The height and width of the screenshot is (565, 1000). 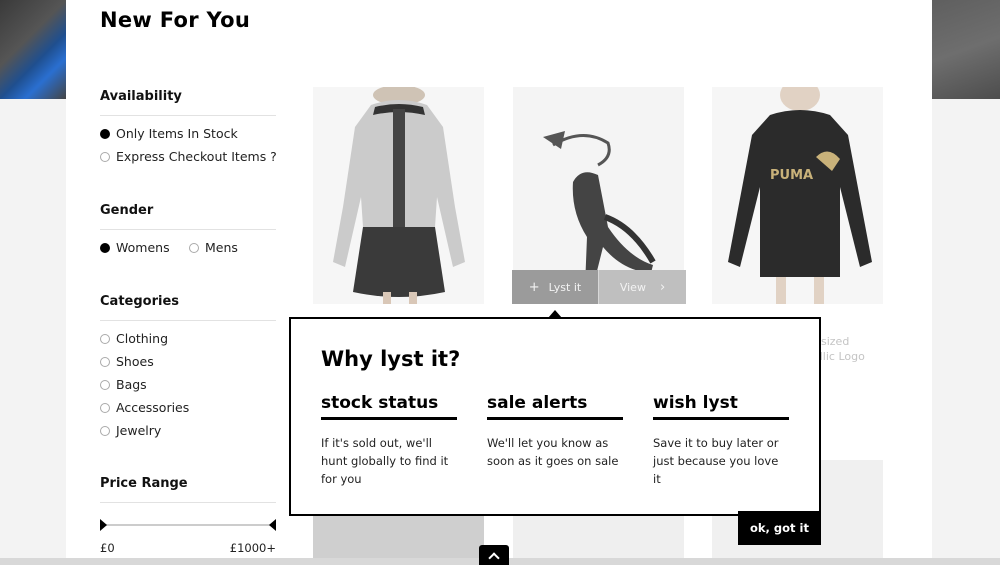 I want to click on gender-option-womens: Womens, so click(x=135, y=247).